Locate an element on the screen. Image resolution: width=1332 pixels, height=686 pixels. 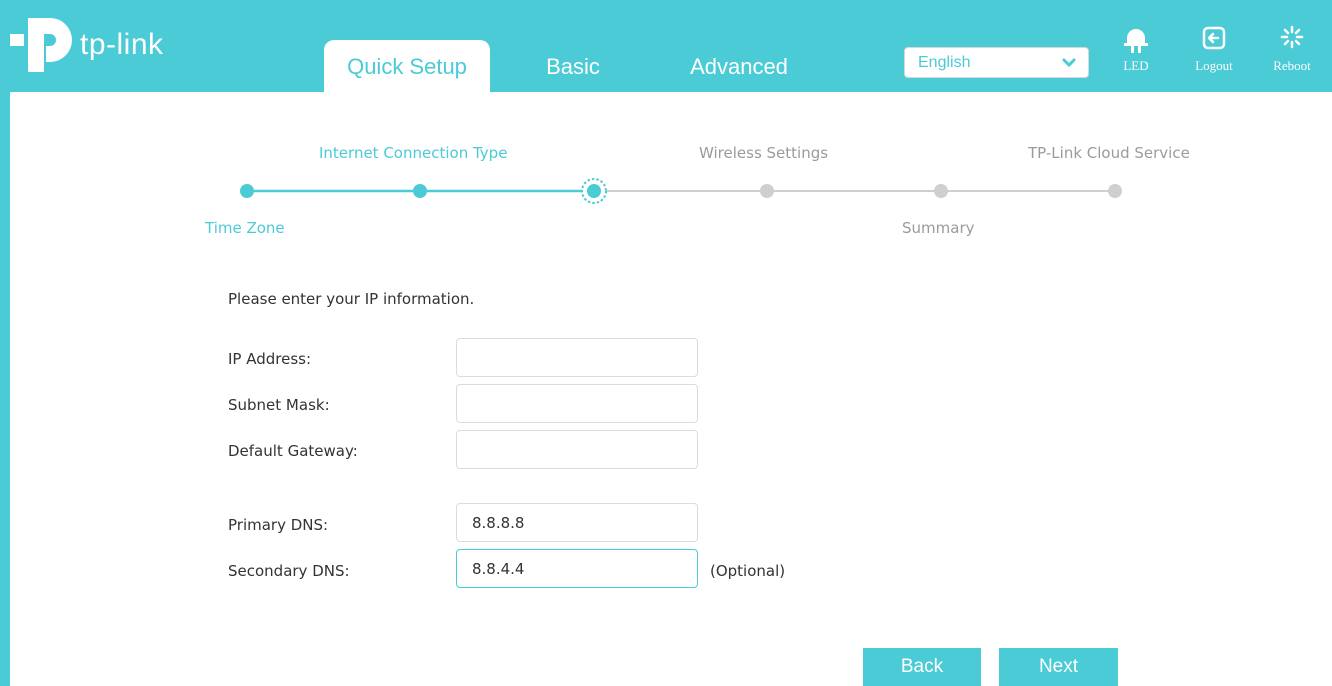
step-dot-time-zone is located at coordinates (247, 191).